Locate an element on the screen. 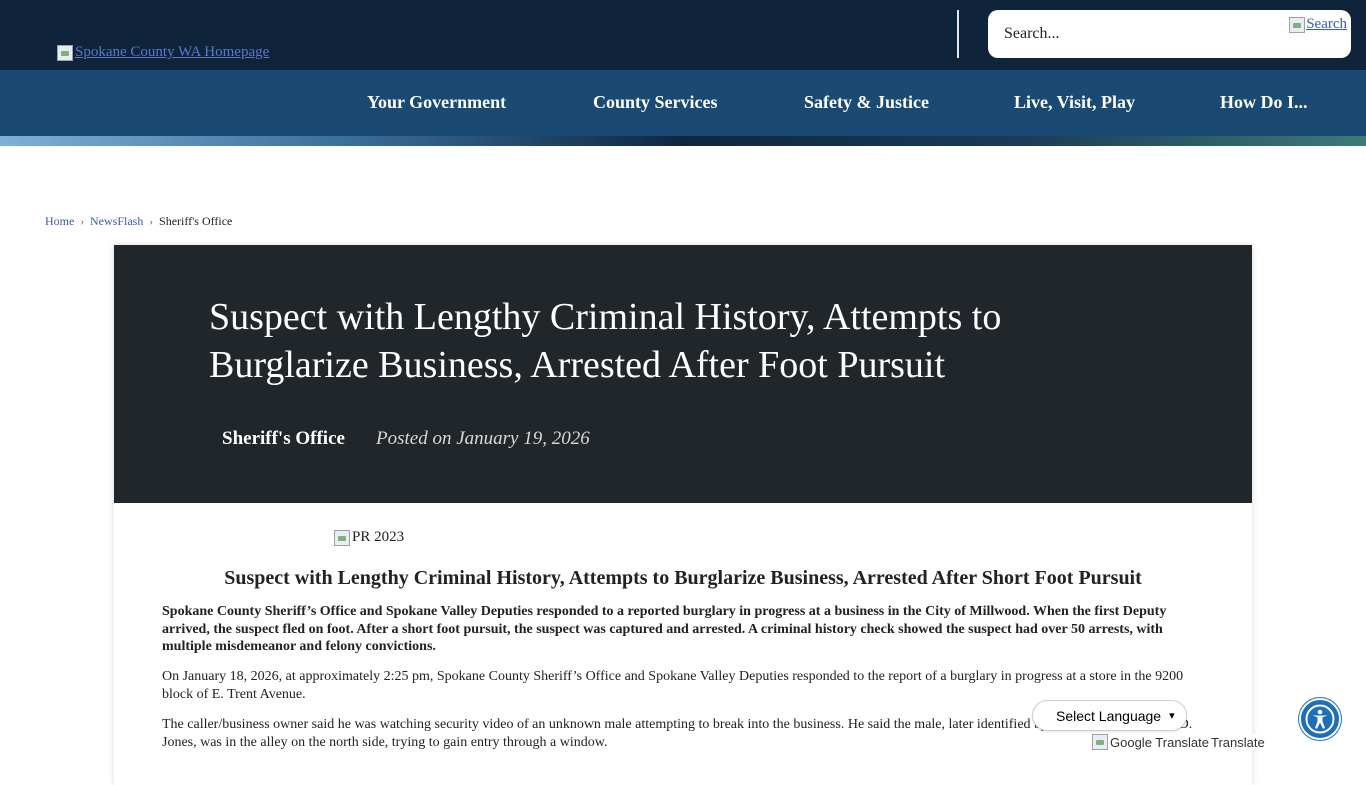 The height and width of the screenshot is (785, 1366). article-posted-date: Posted on January 19, 2026 is located at coordinates (483, 438).